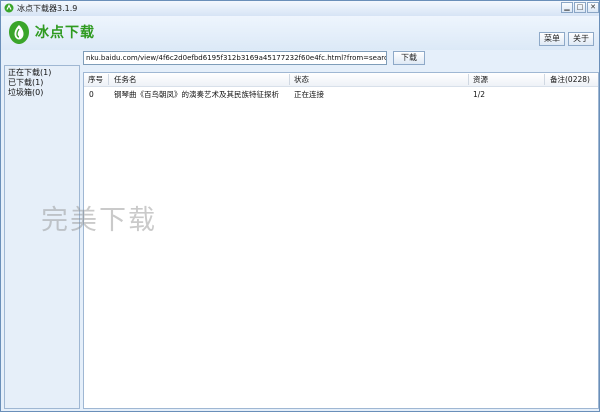 The height and width of the screenshot is (412, 600). I want to click on minimize-icon: ▁, so click(567, 7).